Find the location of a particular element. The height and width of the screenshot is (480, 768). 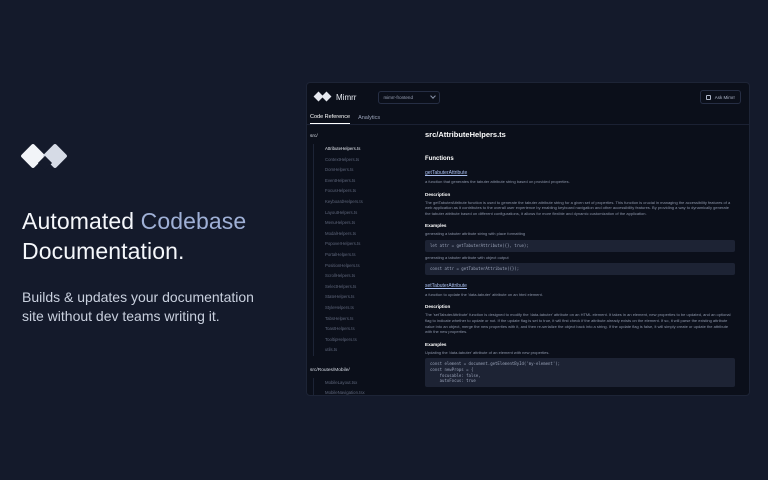

headline-line2: Documentation. is located at coordinates (103, 251).